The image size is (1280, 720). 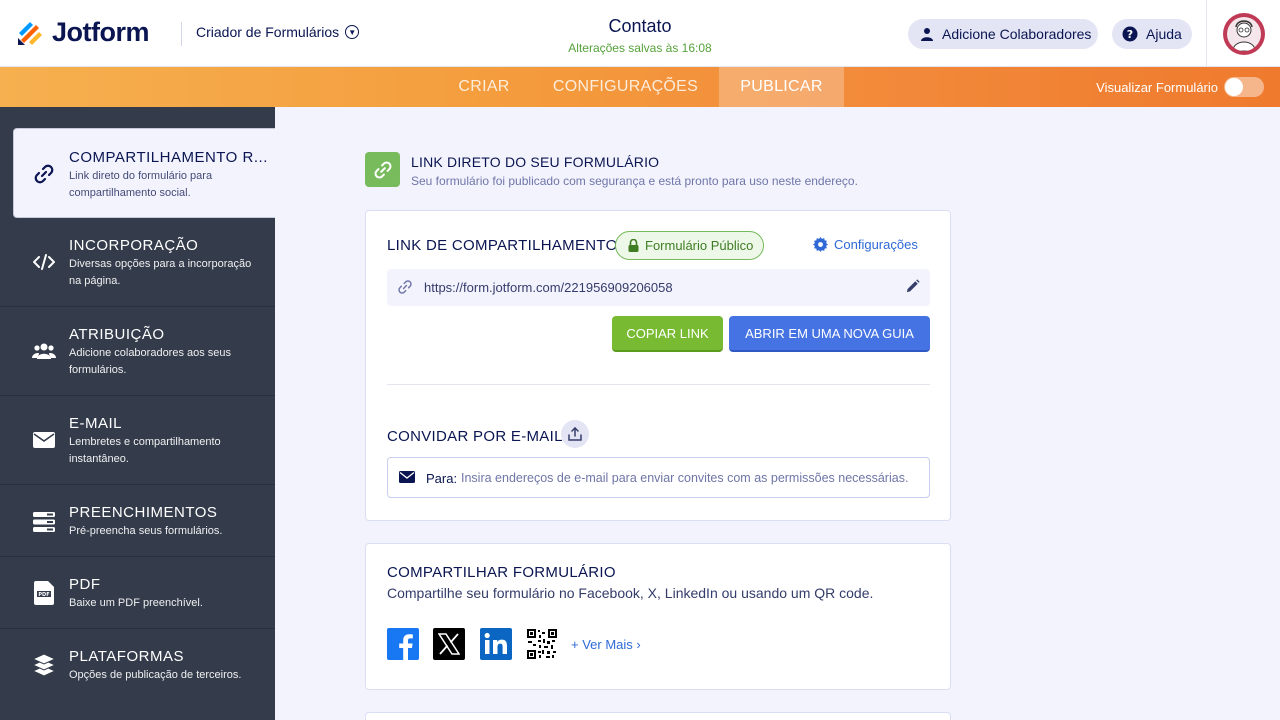 I want to click on form-url-field: https://form.jotform.com/221956909206058, so click(x=658, y=287).